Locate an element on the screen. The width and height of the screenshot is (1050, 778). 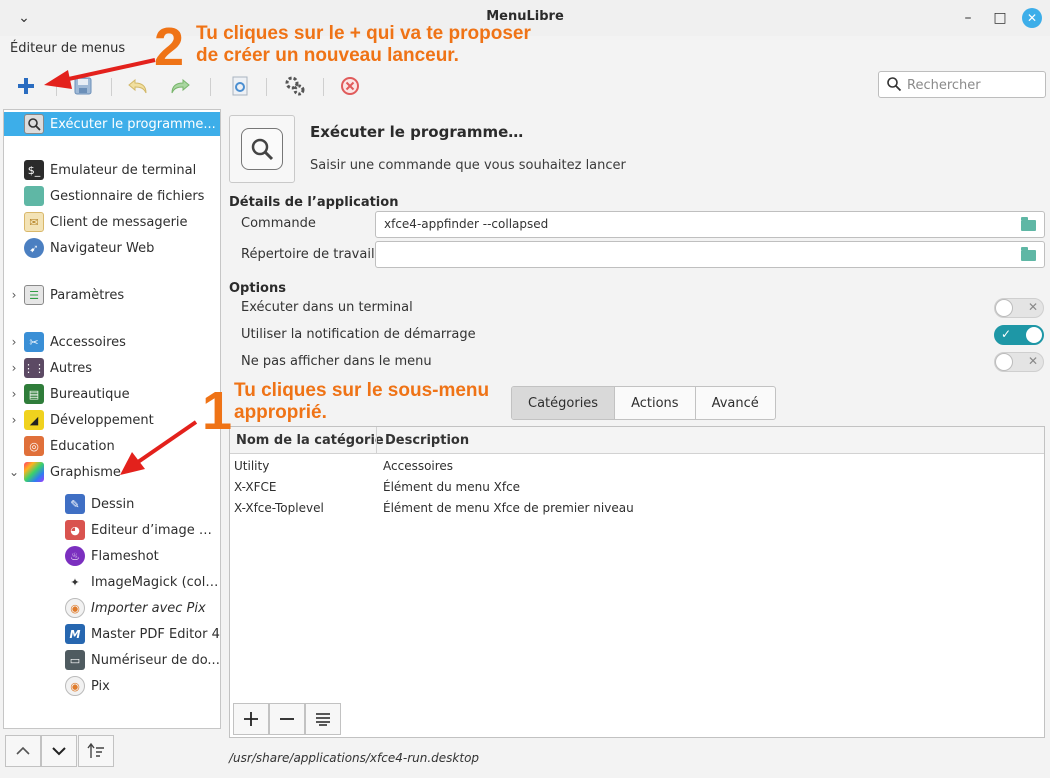
collapse-chevron-icon: ⌄ is located at coordinates (14, 472).